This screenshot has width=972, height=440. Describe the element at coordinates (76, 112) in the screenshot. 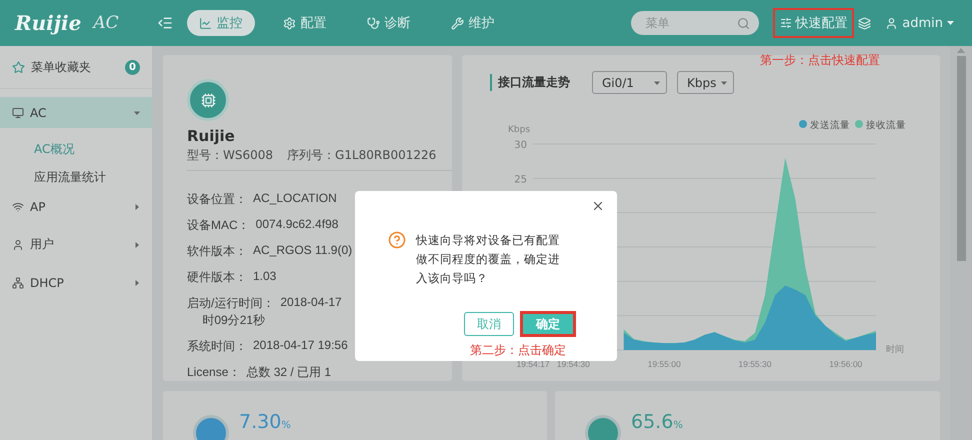

I see `sidebar-item: AC` at that location.